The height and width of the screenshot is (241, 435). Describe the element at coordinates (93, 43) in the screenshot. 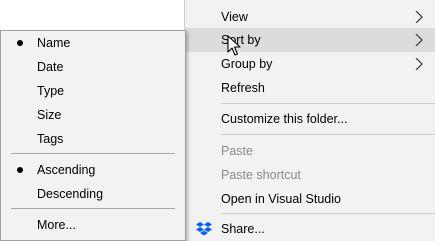

I see `sort-option-name: Name` at that location.